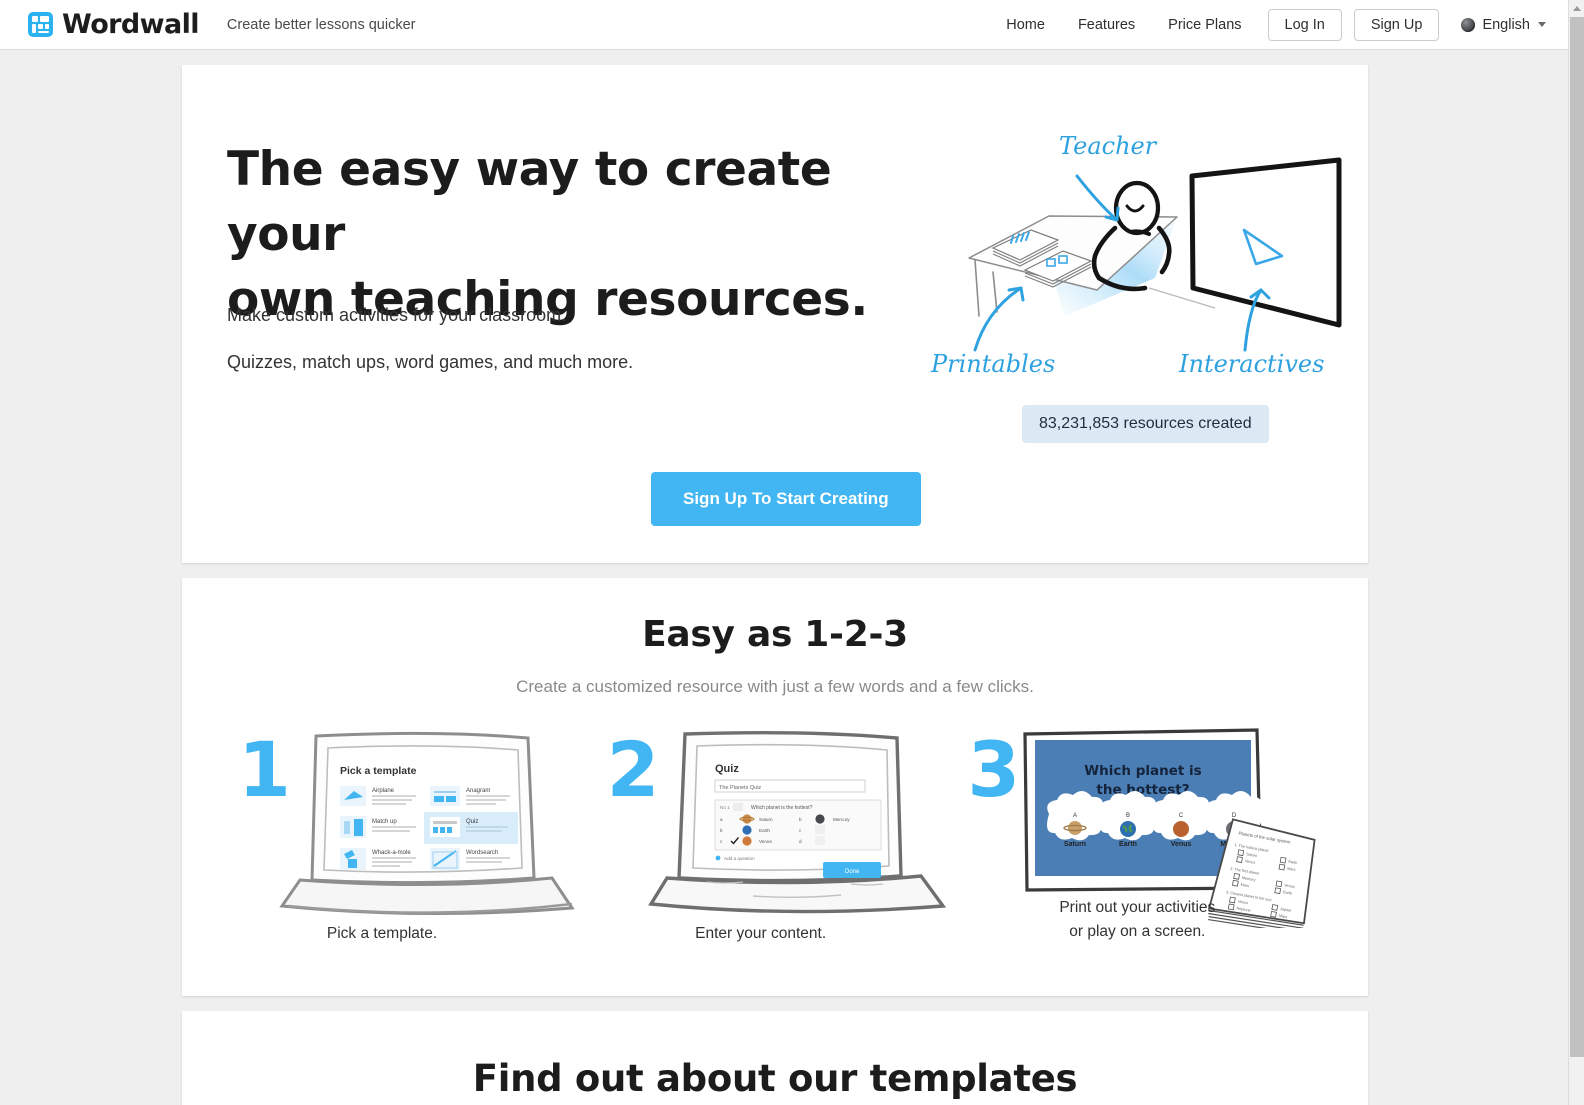  Describe the element at coordinates (1204, 25) in the screenshot. I see `nav-item-price-plans: Price Plans` at that location.